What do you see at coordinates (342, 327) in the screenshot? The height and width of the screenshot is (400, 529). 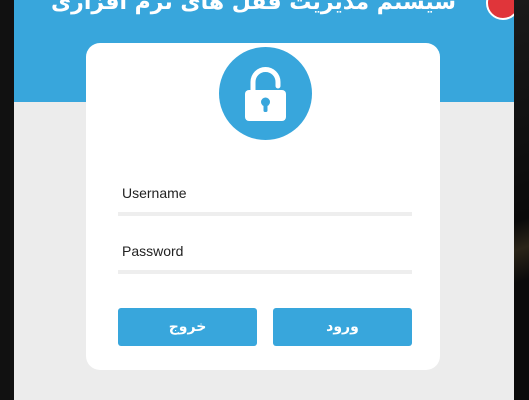 I see `login-button: ورود` at bounding box center [342, 327].